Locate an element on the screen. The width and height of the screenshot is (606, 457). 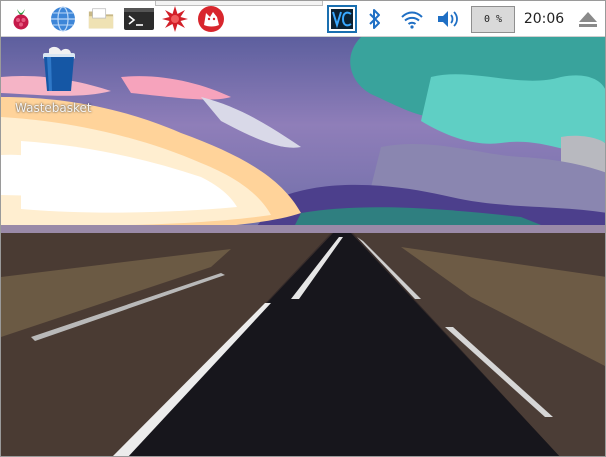
web-browser-launcher is located at coordinates (63, 19).